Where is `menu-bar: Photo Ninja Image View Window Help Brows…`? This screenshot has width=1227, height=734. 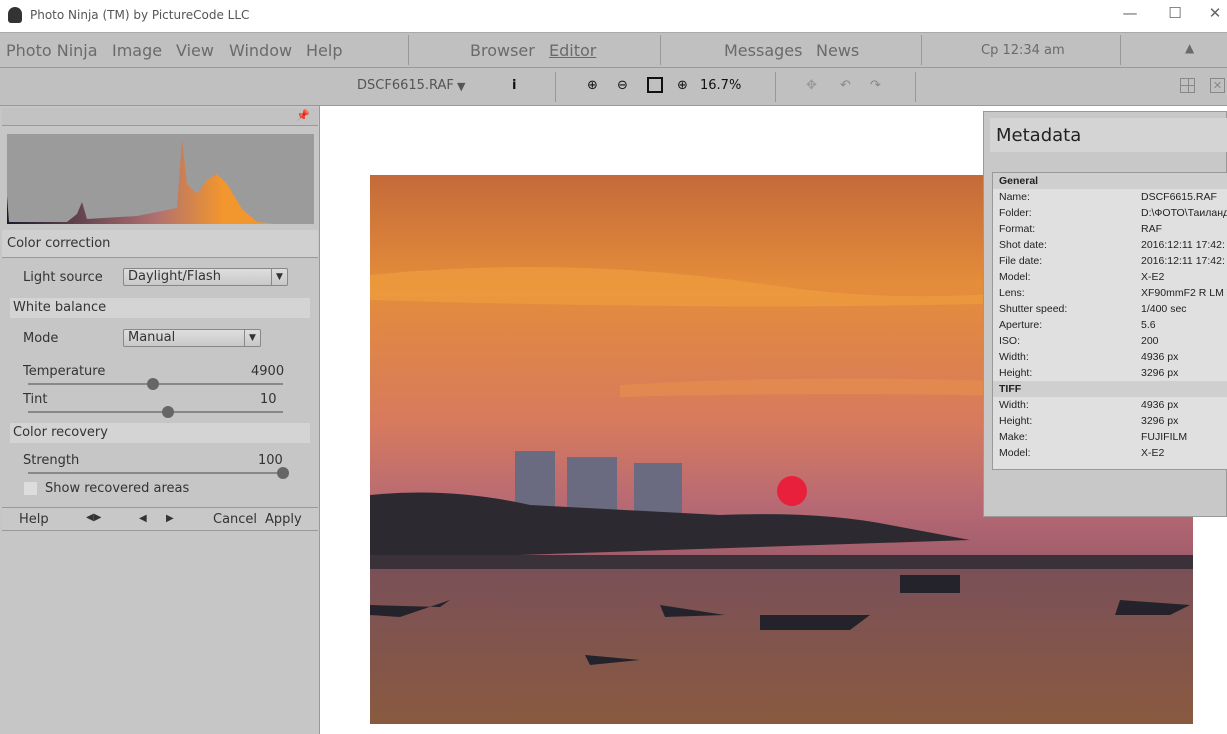
menu-bar: Photo Ninja Image View Window Help Brows… is located at coordinates (613, 50).